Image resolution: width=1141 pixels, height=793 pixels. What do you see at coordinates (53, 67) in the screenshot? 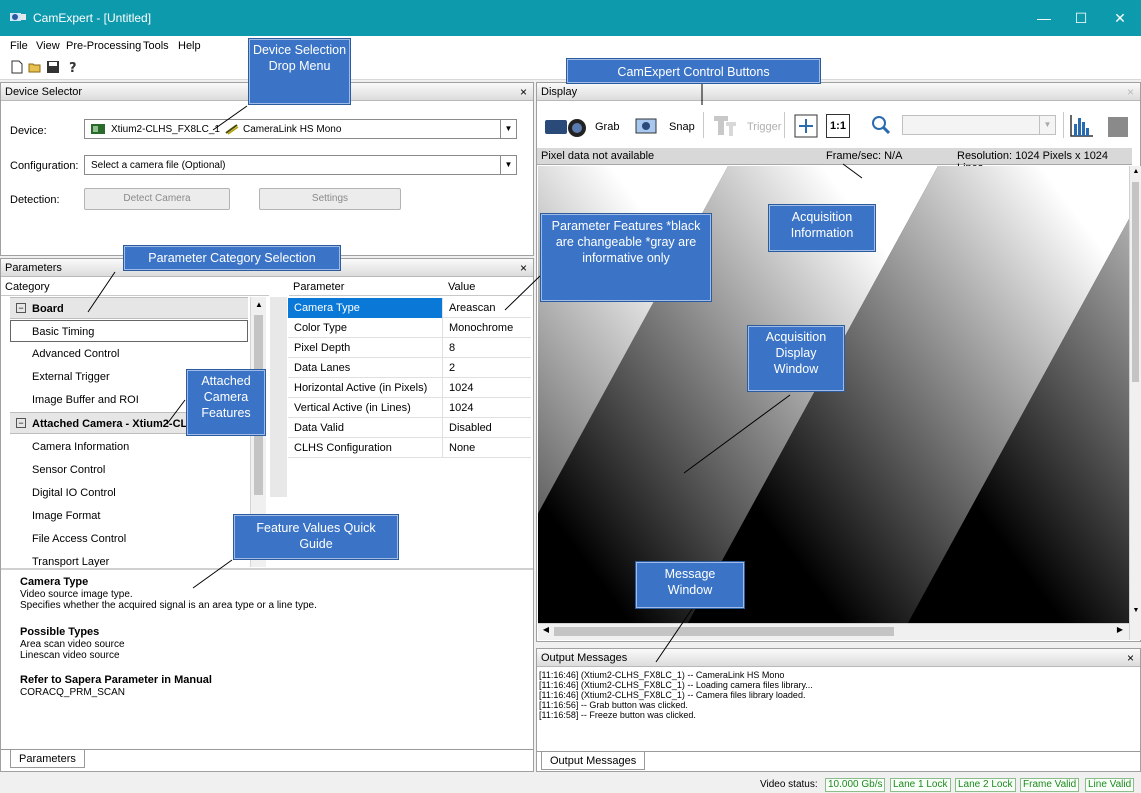
I see `save-icon` at bounding box center [53, 67].